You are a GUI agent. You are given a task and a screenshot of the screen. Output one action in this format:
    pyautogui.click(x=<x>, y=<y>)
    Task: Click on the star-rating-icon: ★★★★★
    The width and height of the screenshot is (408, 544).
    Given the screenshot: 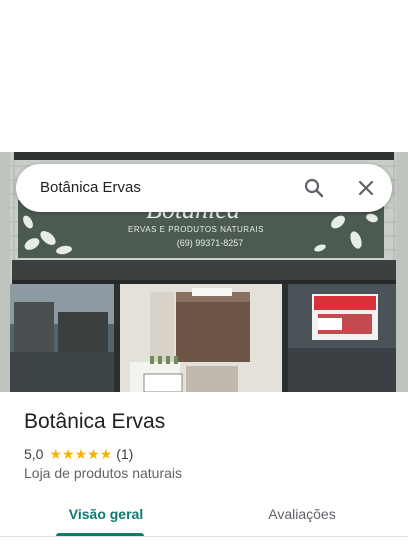 What is the action you would take?
    pyautogui.click(x=81, y=453)
    